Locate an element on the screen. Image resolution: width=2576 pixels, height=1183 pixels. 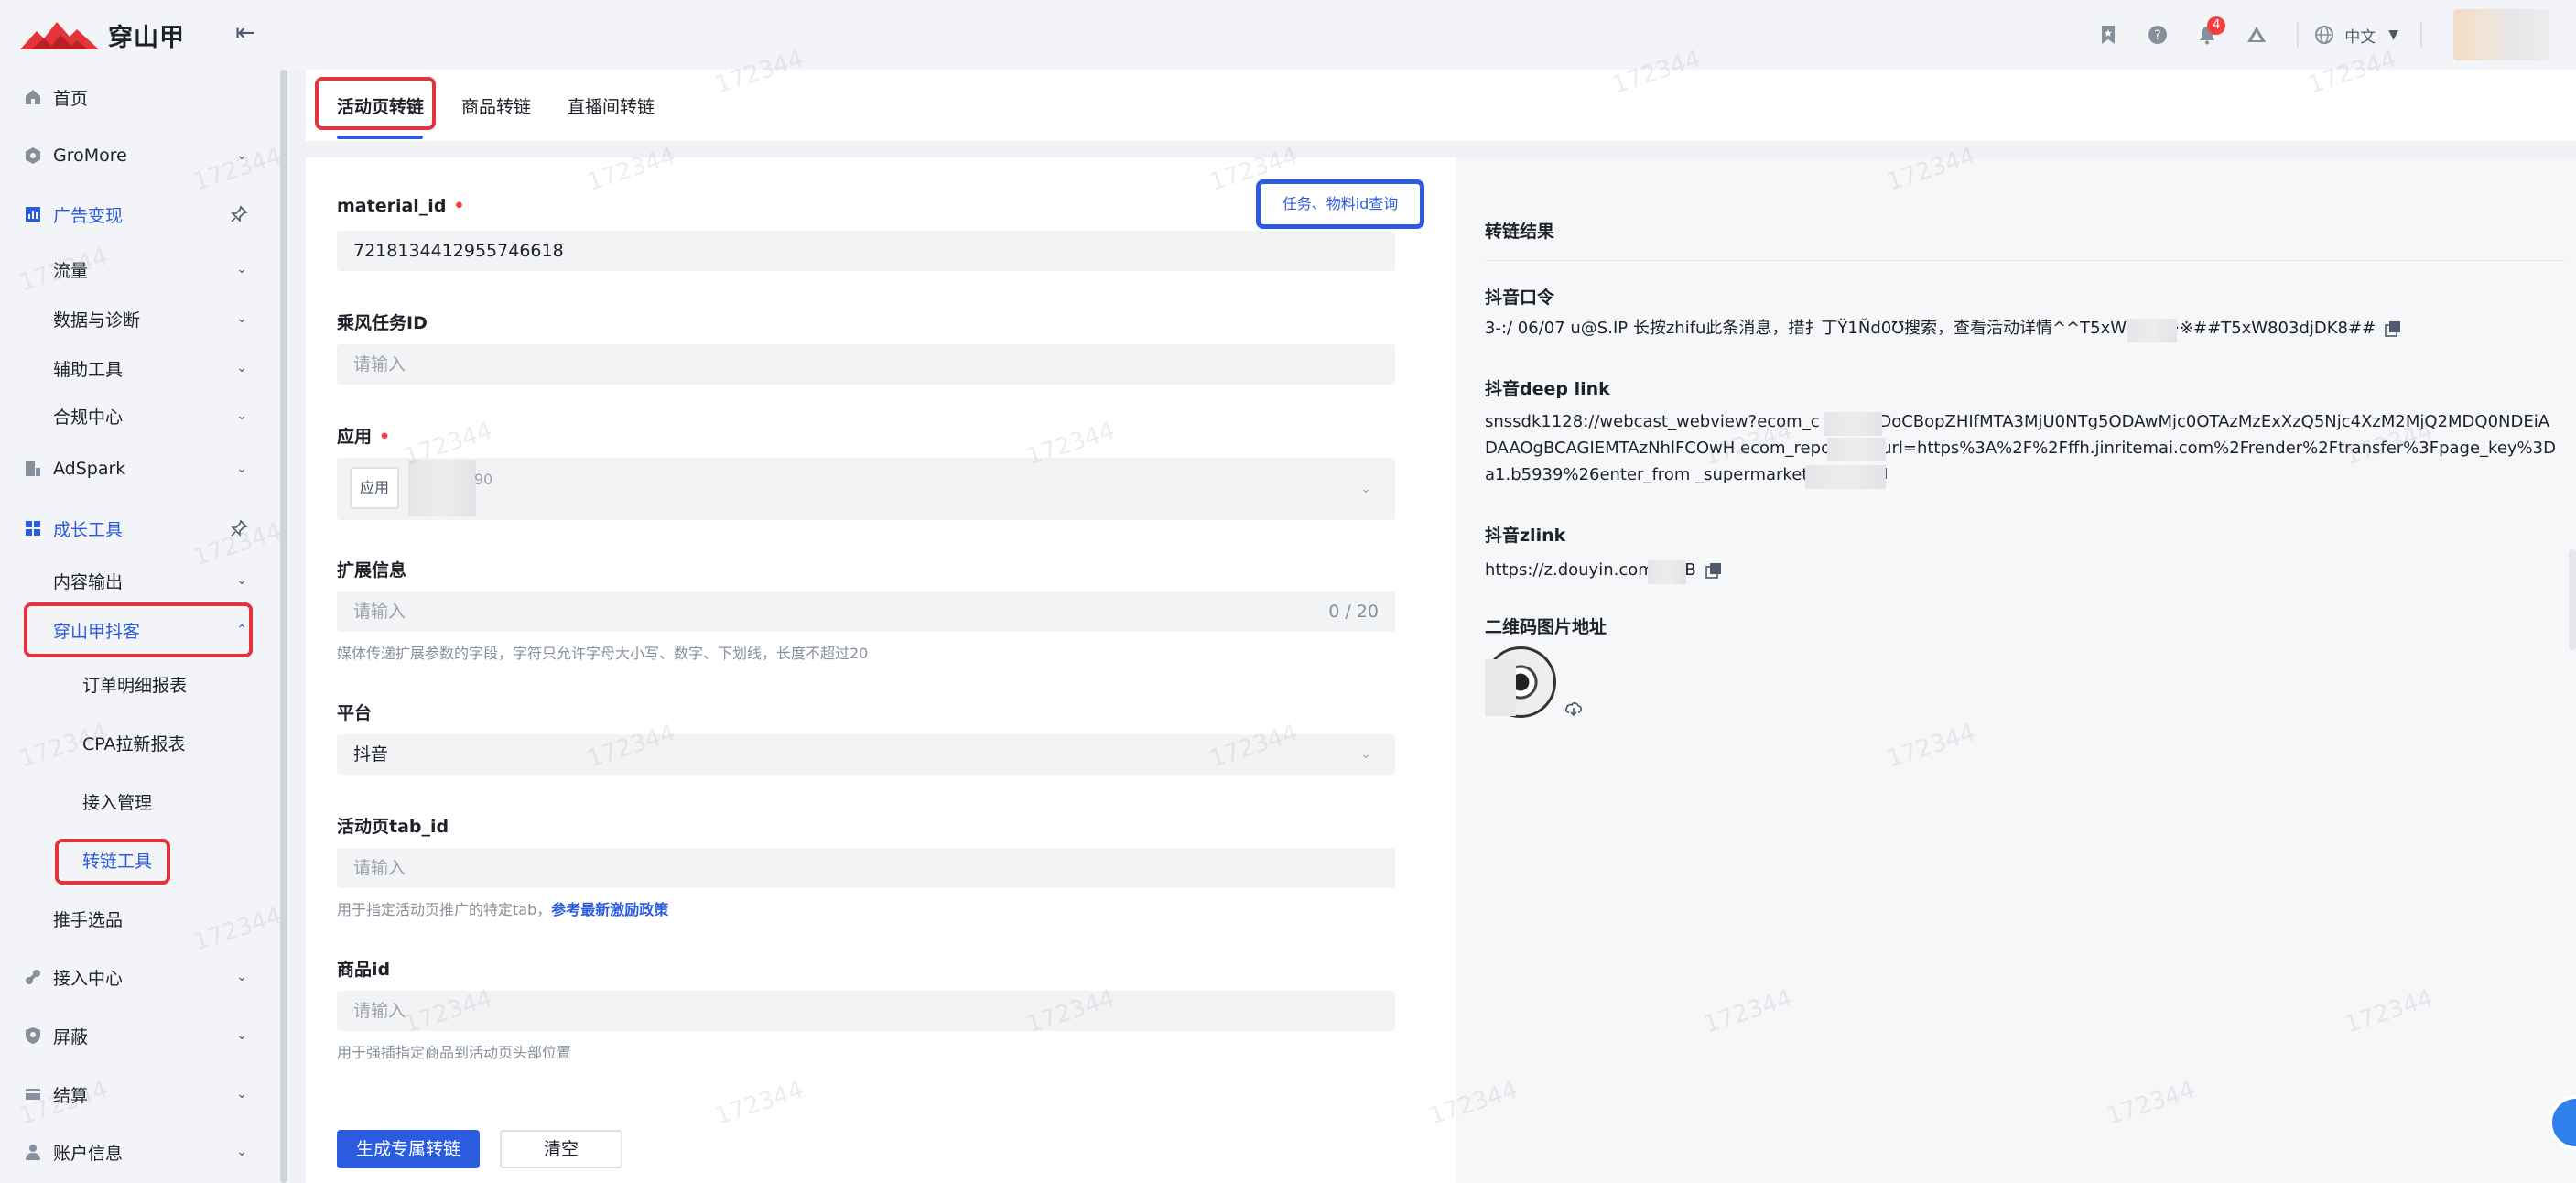
product-id-hint: 用于强插指定商品到活动页头部位置 is located at coordinates (455, 1052).